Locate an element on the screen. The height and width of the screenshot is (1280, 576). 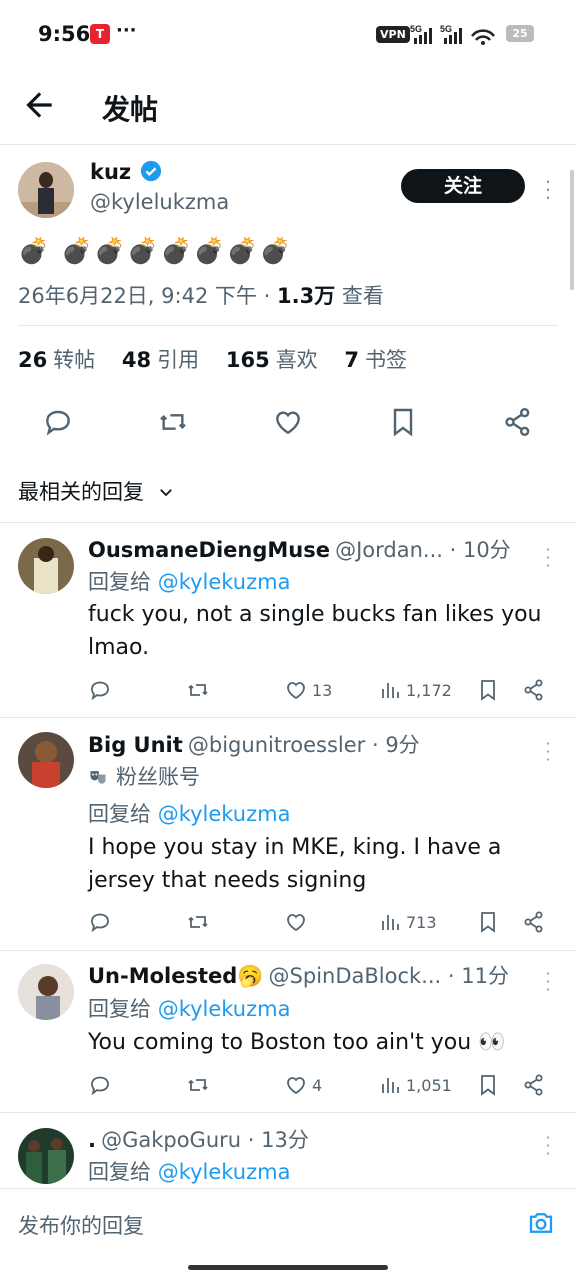
author-name-row: kuz is located at coordinates (126, 172).